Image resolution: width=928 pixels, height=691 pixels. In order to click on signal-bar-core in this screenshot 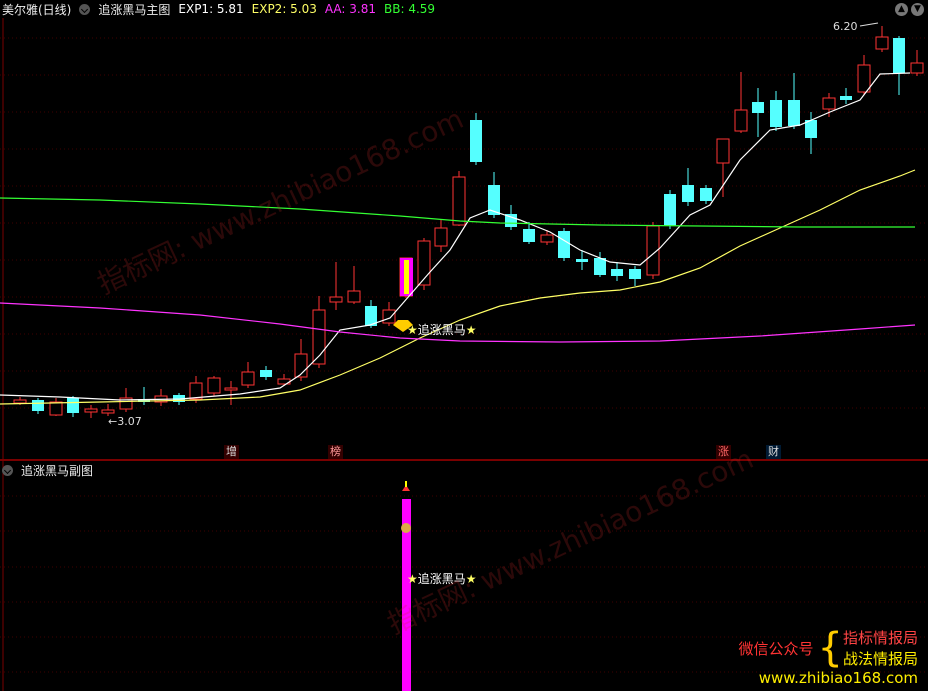, I will do `click(406, 277)`.